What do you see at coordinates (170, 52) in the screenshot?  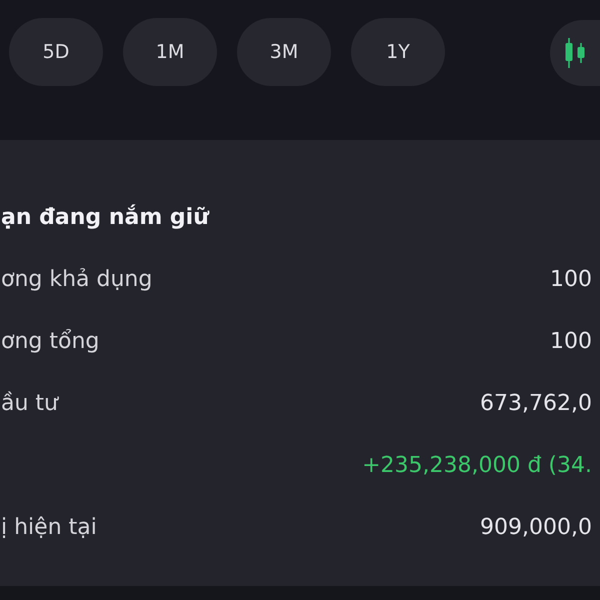 I see `timeframe-tab: 1M` at bounding box center [170, 52].